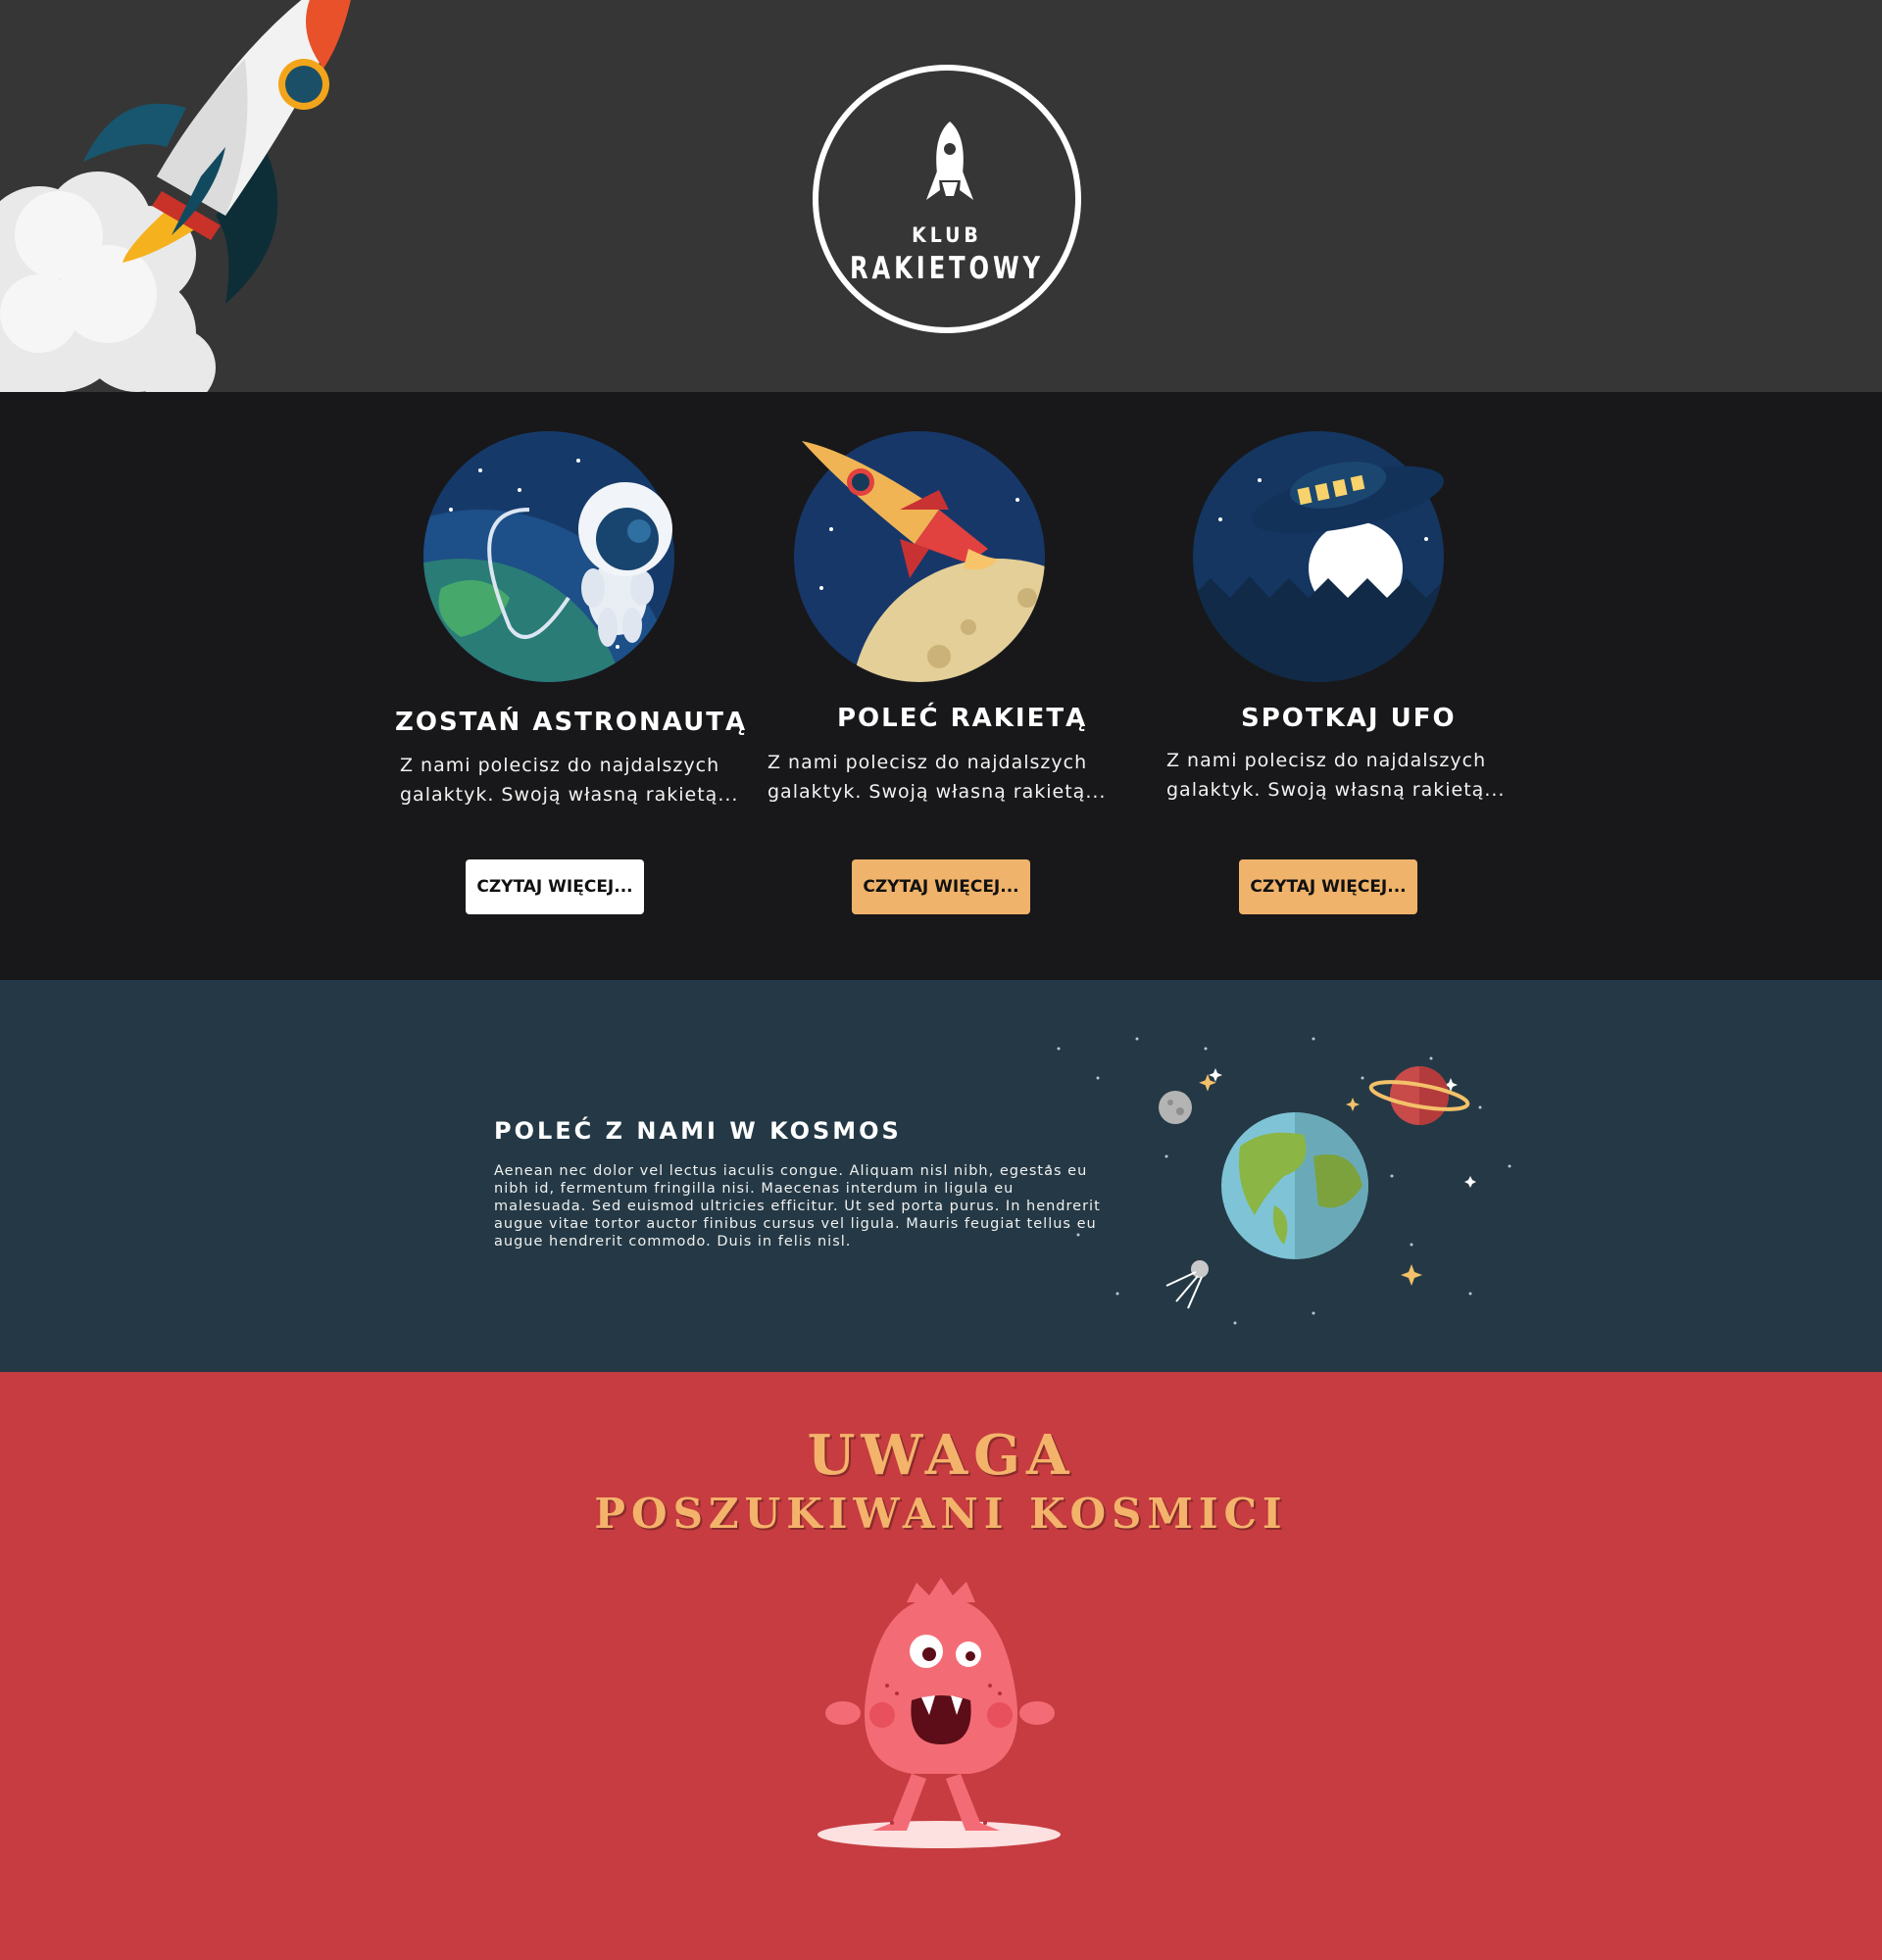 The width and height of the screenshot is (1882, 1960). Describe the element at coordinates (941, 1455) in the screenshot. I see `wanted-title-line1: UWAGA` at that location.